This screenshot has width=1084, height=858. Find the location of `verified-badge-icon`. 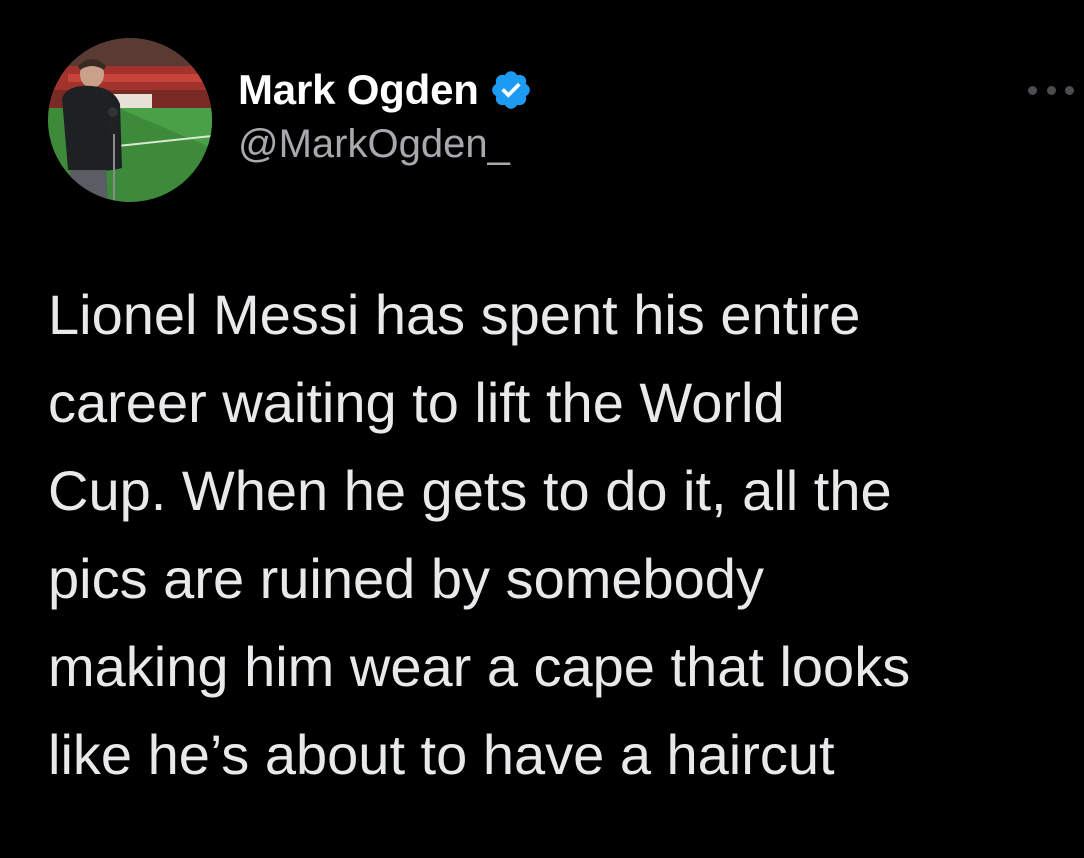

verified-badge-icon is located at coordinates (511, 90).